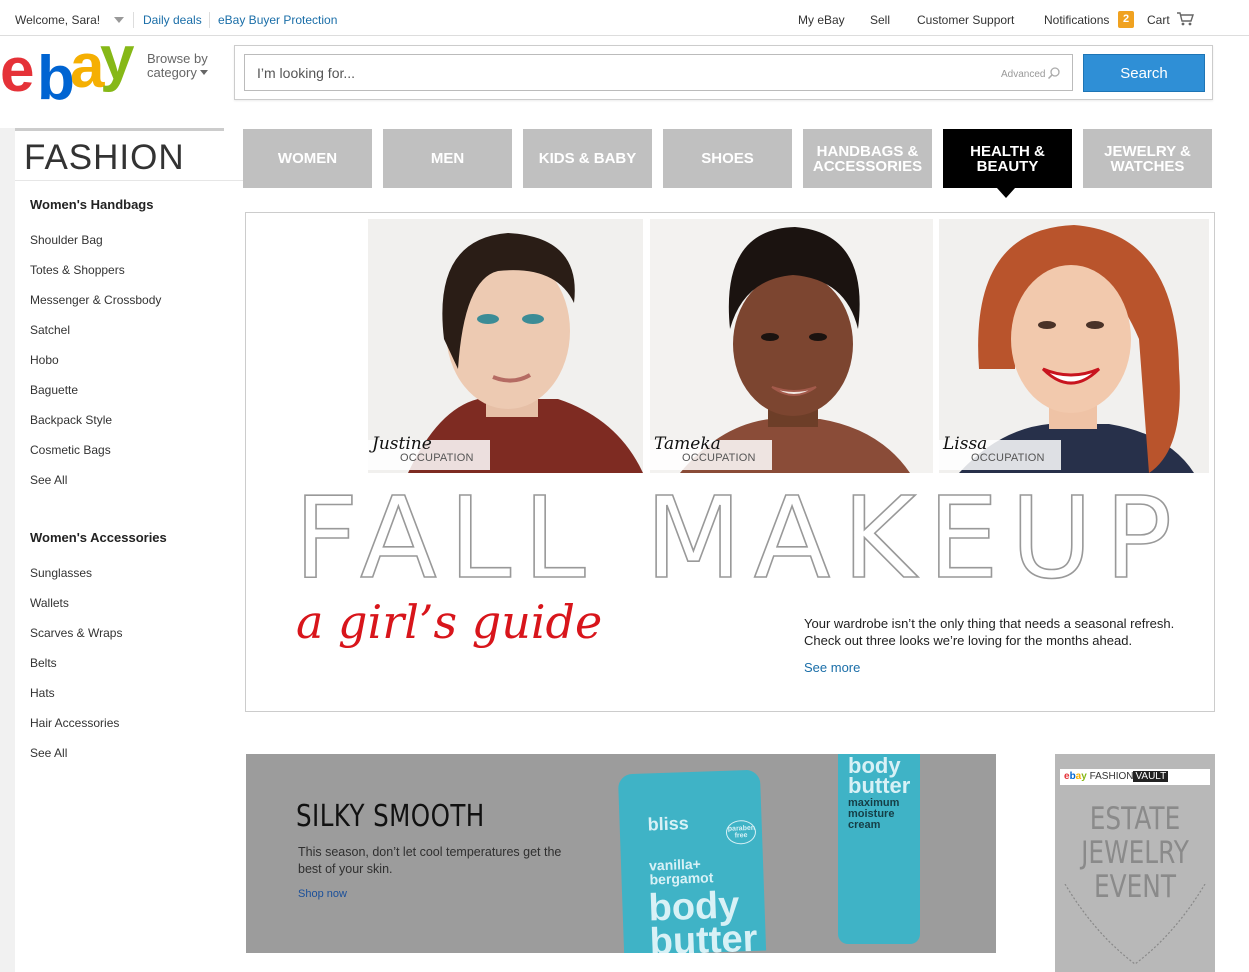 The height and width of the screenshot is (972, 1249). What do you see at coordinates (104, 157) in the screenshot?
I see `fashion-title: FASHION` at bounding box center [104, 157].